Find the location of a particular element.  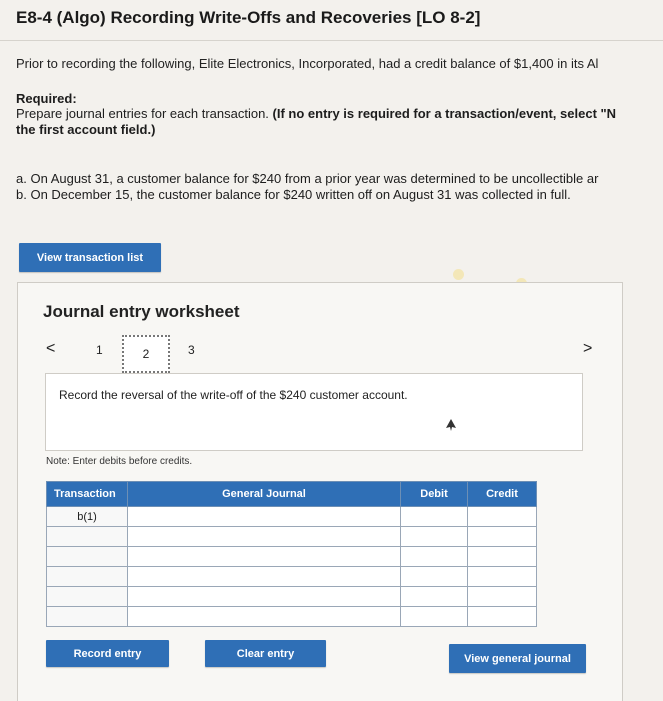

view-general-journal-button: View general journal is located at coordinates (517, 658).